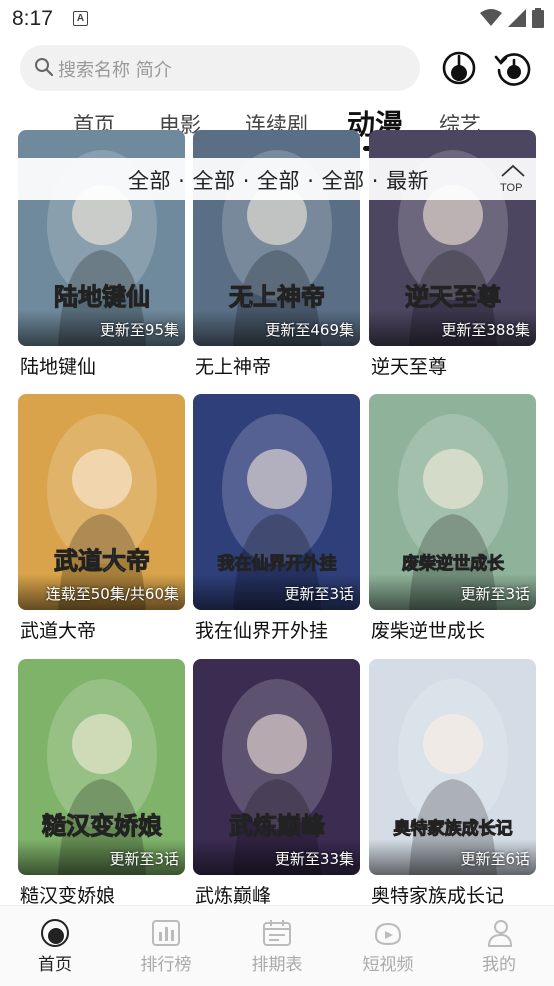 The height and width of the screenshot is (986, 554). I want to click on filter-options: 全部 · 全部 · 全部 · 全部 · 最新, so click(278, 180).